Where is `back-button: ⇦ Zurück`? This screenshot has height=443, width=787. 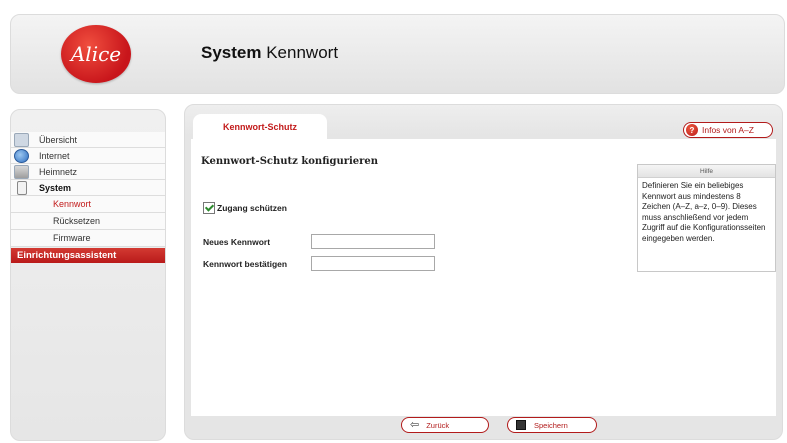 back-button: ⇦ Zurück is located at coordinates (445, 425).